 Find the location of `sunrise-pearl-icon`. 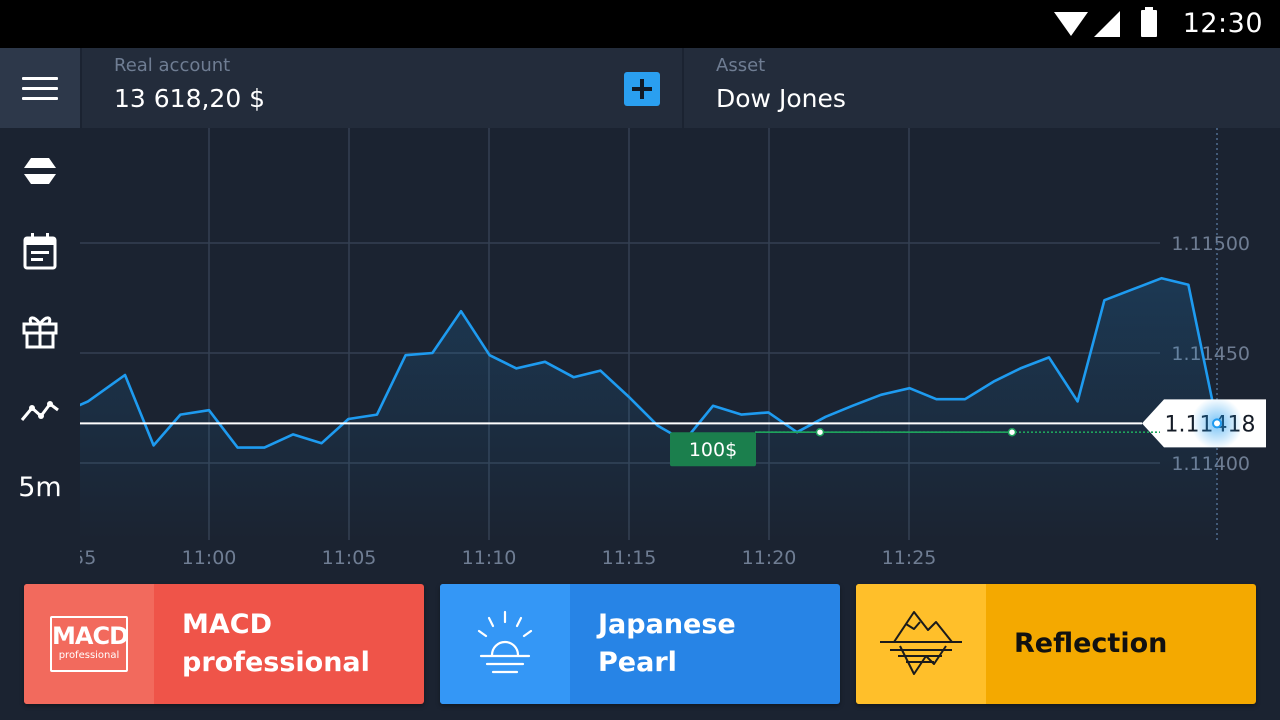

sunrise-pearl-icon is located at coordinates (505, 642).